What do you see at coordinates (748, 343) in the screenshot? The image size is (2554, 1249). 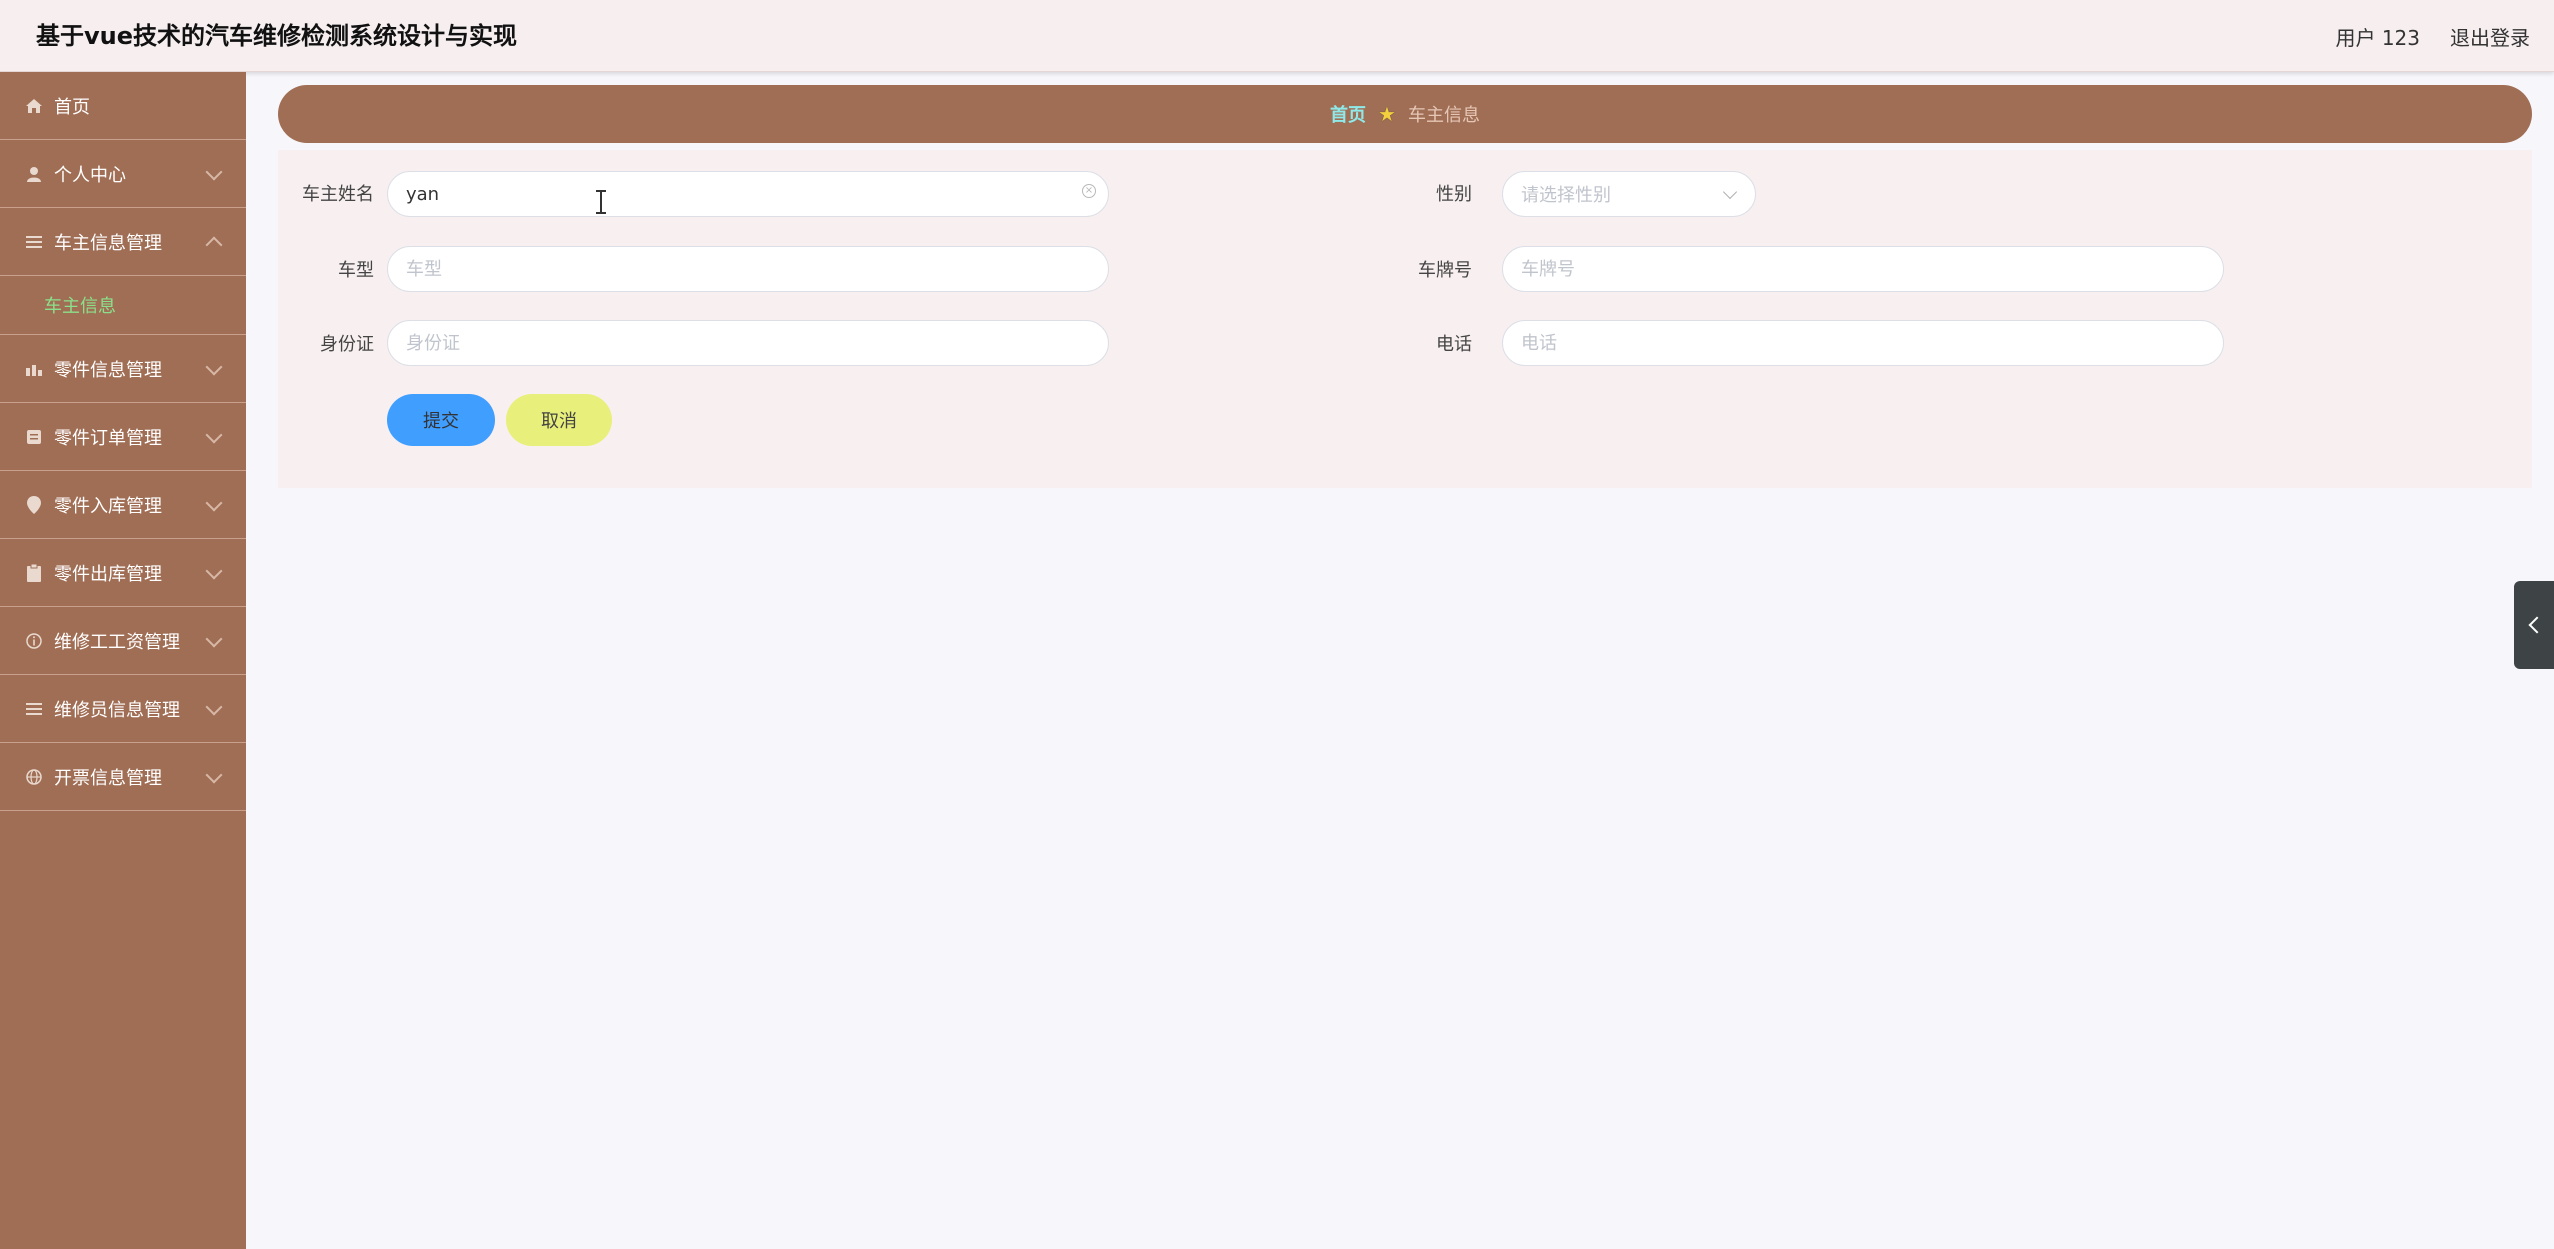 I see `id-card-input` at bounding box center [748, 343].